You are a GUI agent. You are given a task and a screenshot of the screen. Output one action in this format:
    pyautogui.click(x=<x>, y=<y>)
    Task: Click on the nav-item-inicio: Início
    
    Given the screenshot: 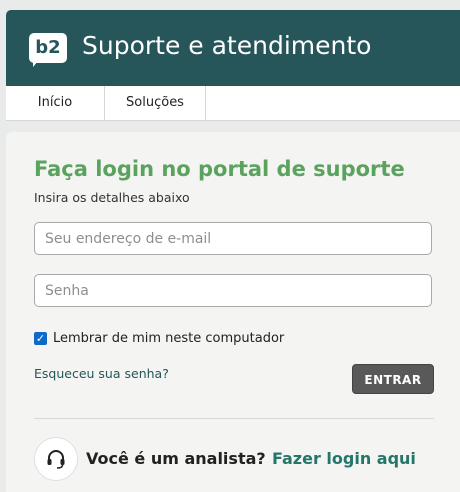 What is the action you would take?
    pyautogui.click(x=55, y=103)
    